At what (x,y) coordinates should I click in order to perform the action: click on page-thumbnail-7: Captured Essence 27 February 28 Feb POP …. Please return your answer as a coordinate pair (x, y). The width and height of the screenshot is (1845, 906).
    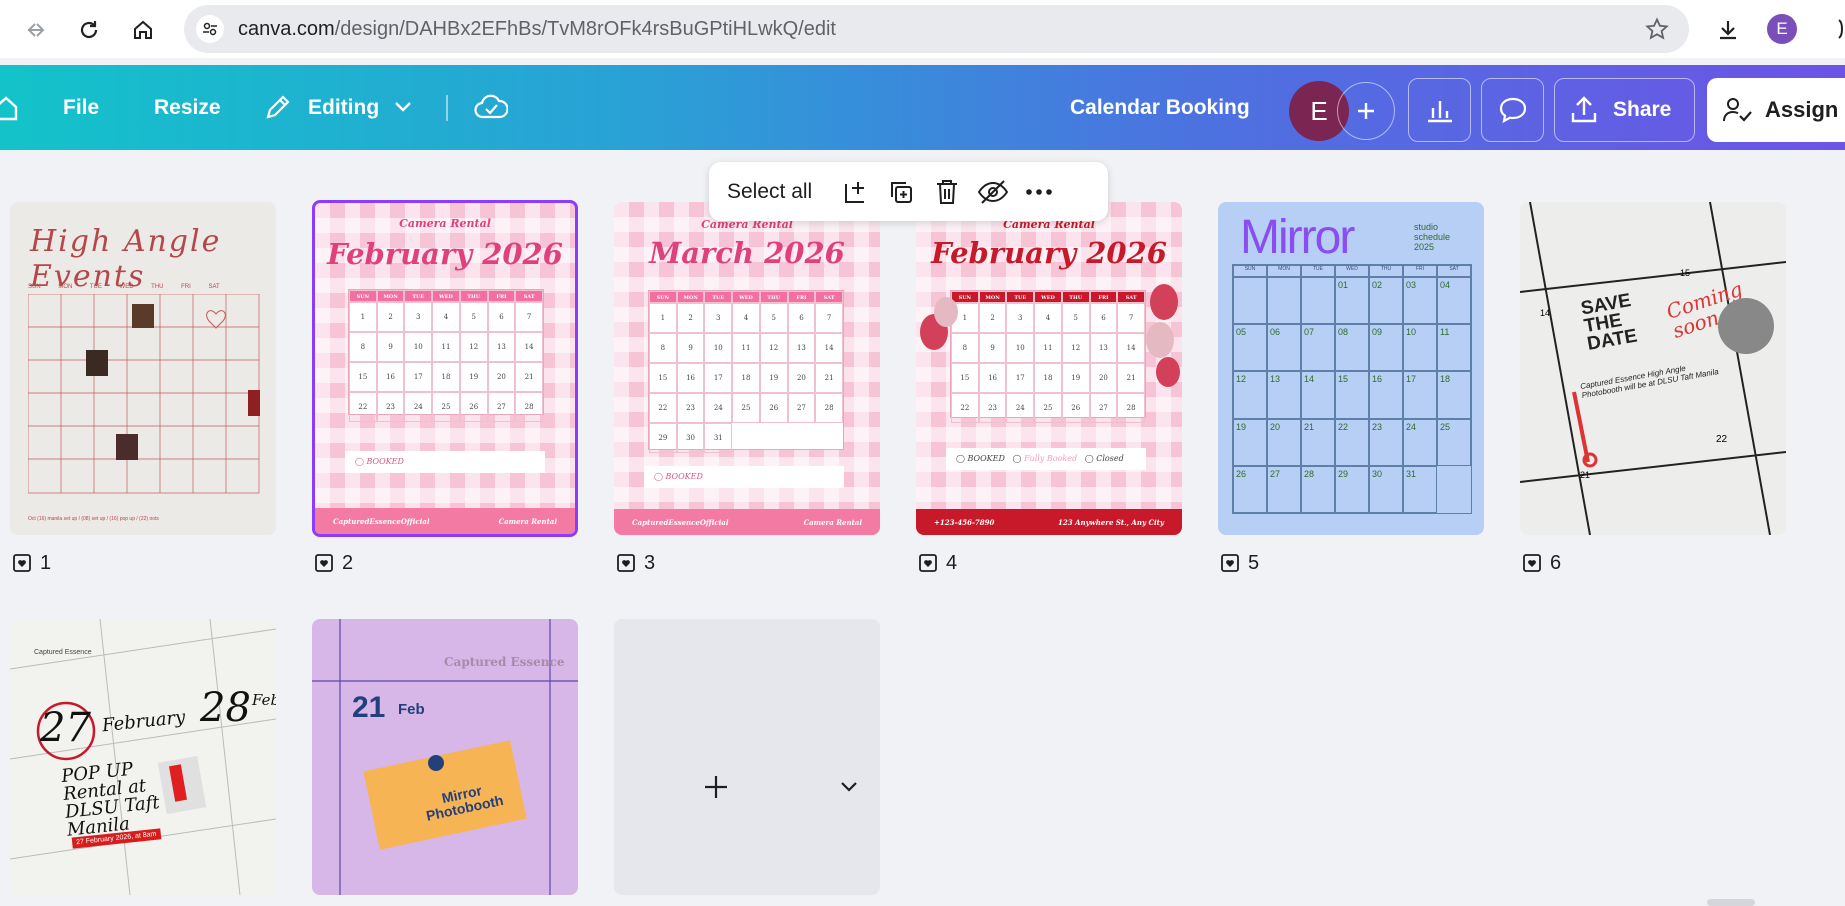
    Looking at the image, I should click on (143, 757).